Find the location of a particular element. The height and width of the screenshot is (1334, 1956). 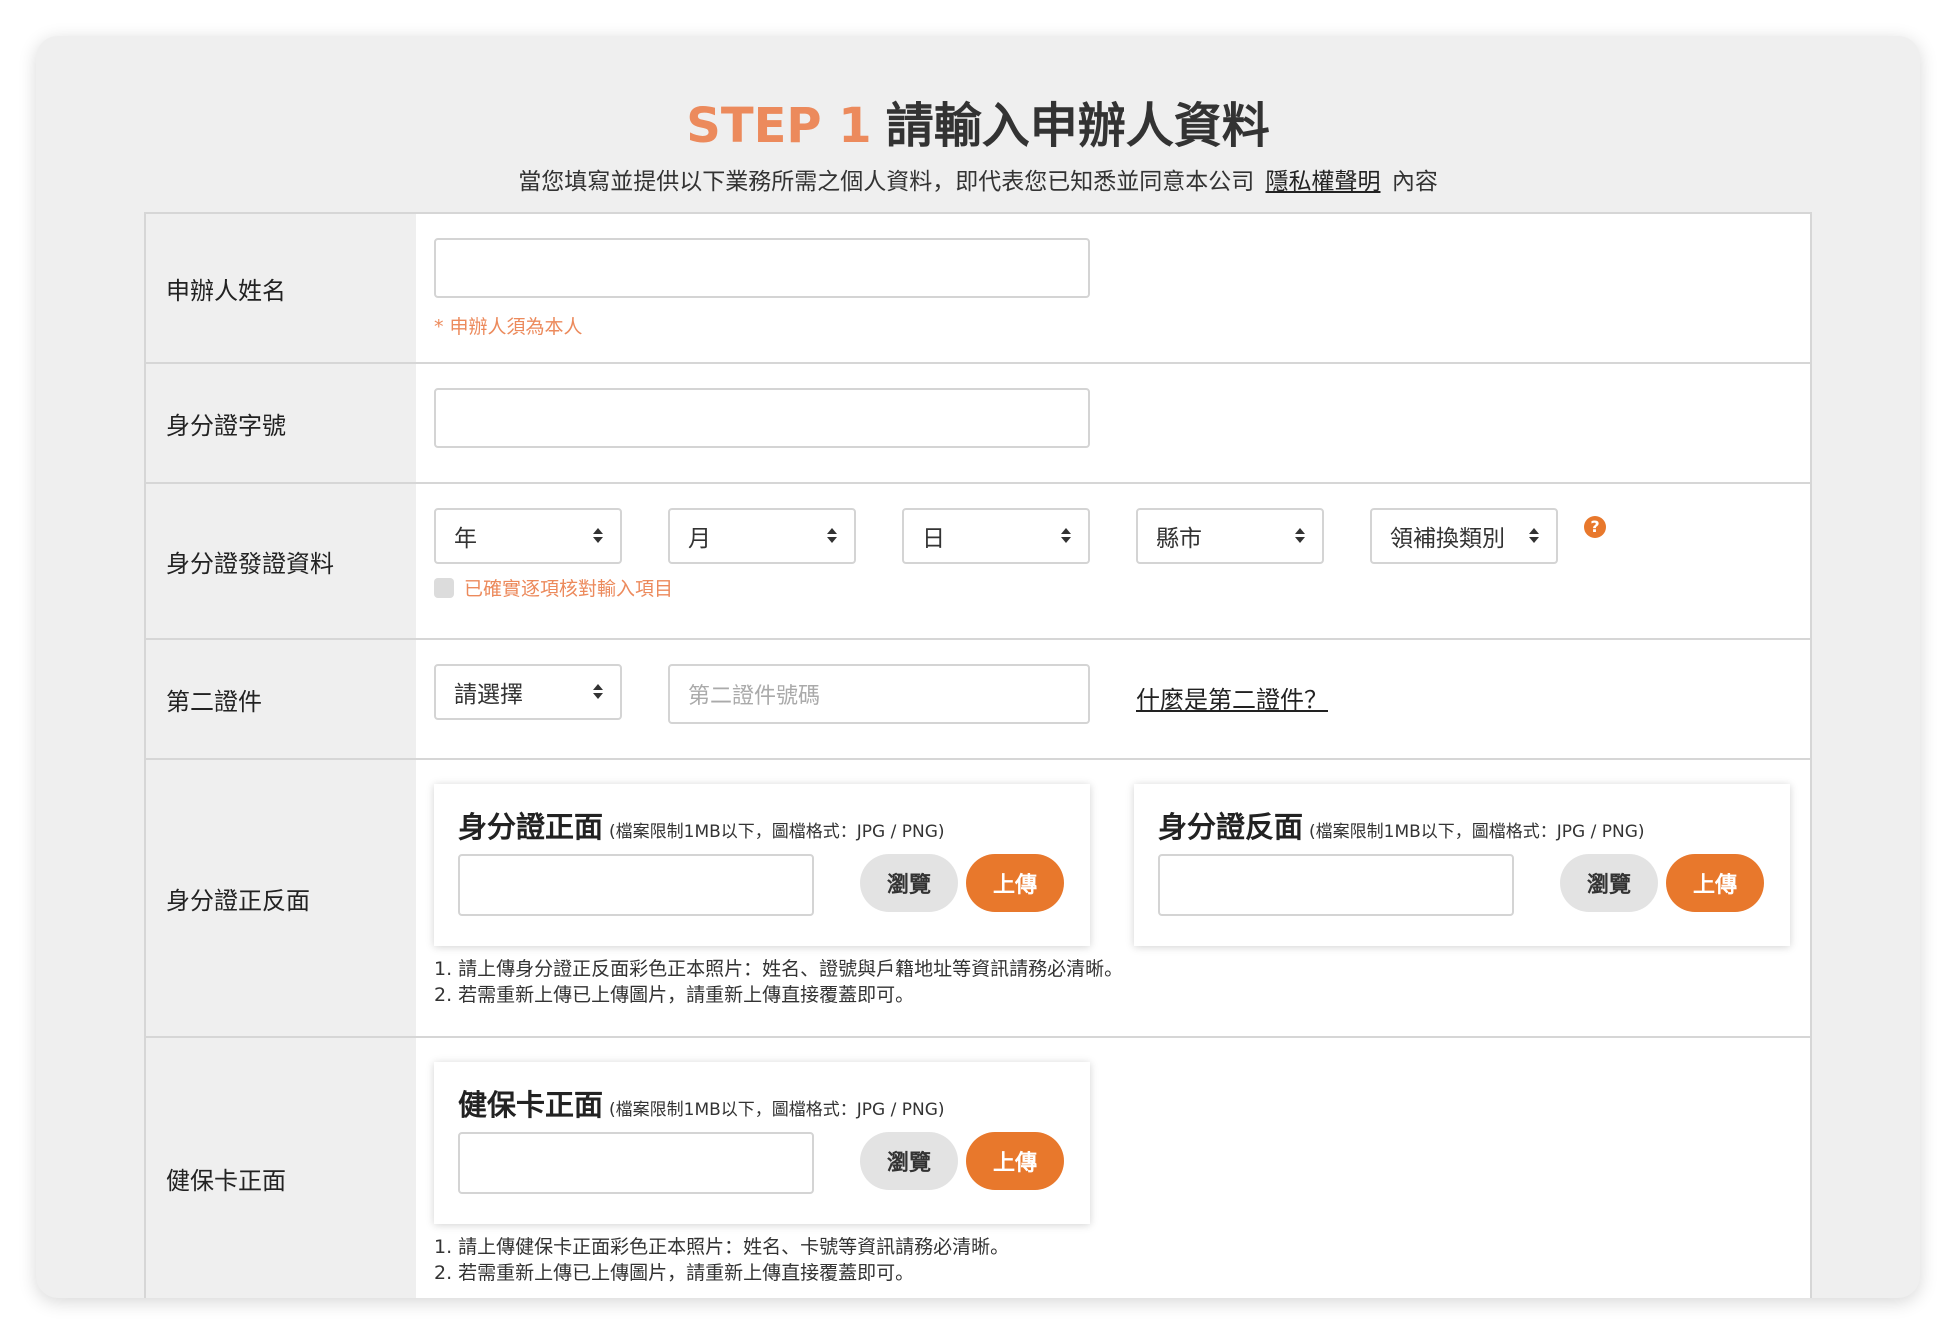

second-id-type-select: 請選擇 is located at coordinates (528, 692).